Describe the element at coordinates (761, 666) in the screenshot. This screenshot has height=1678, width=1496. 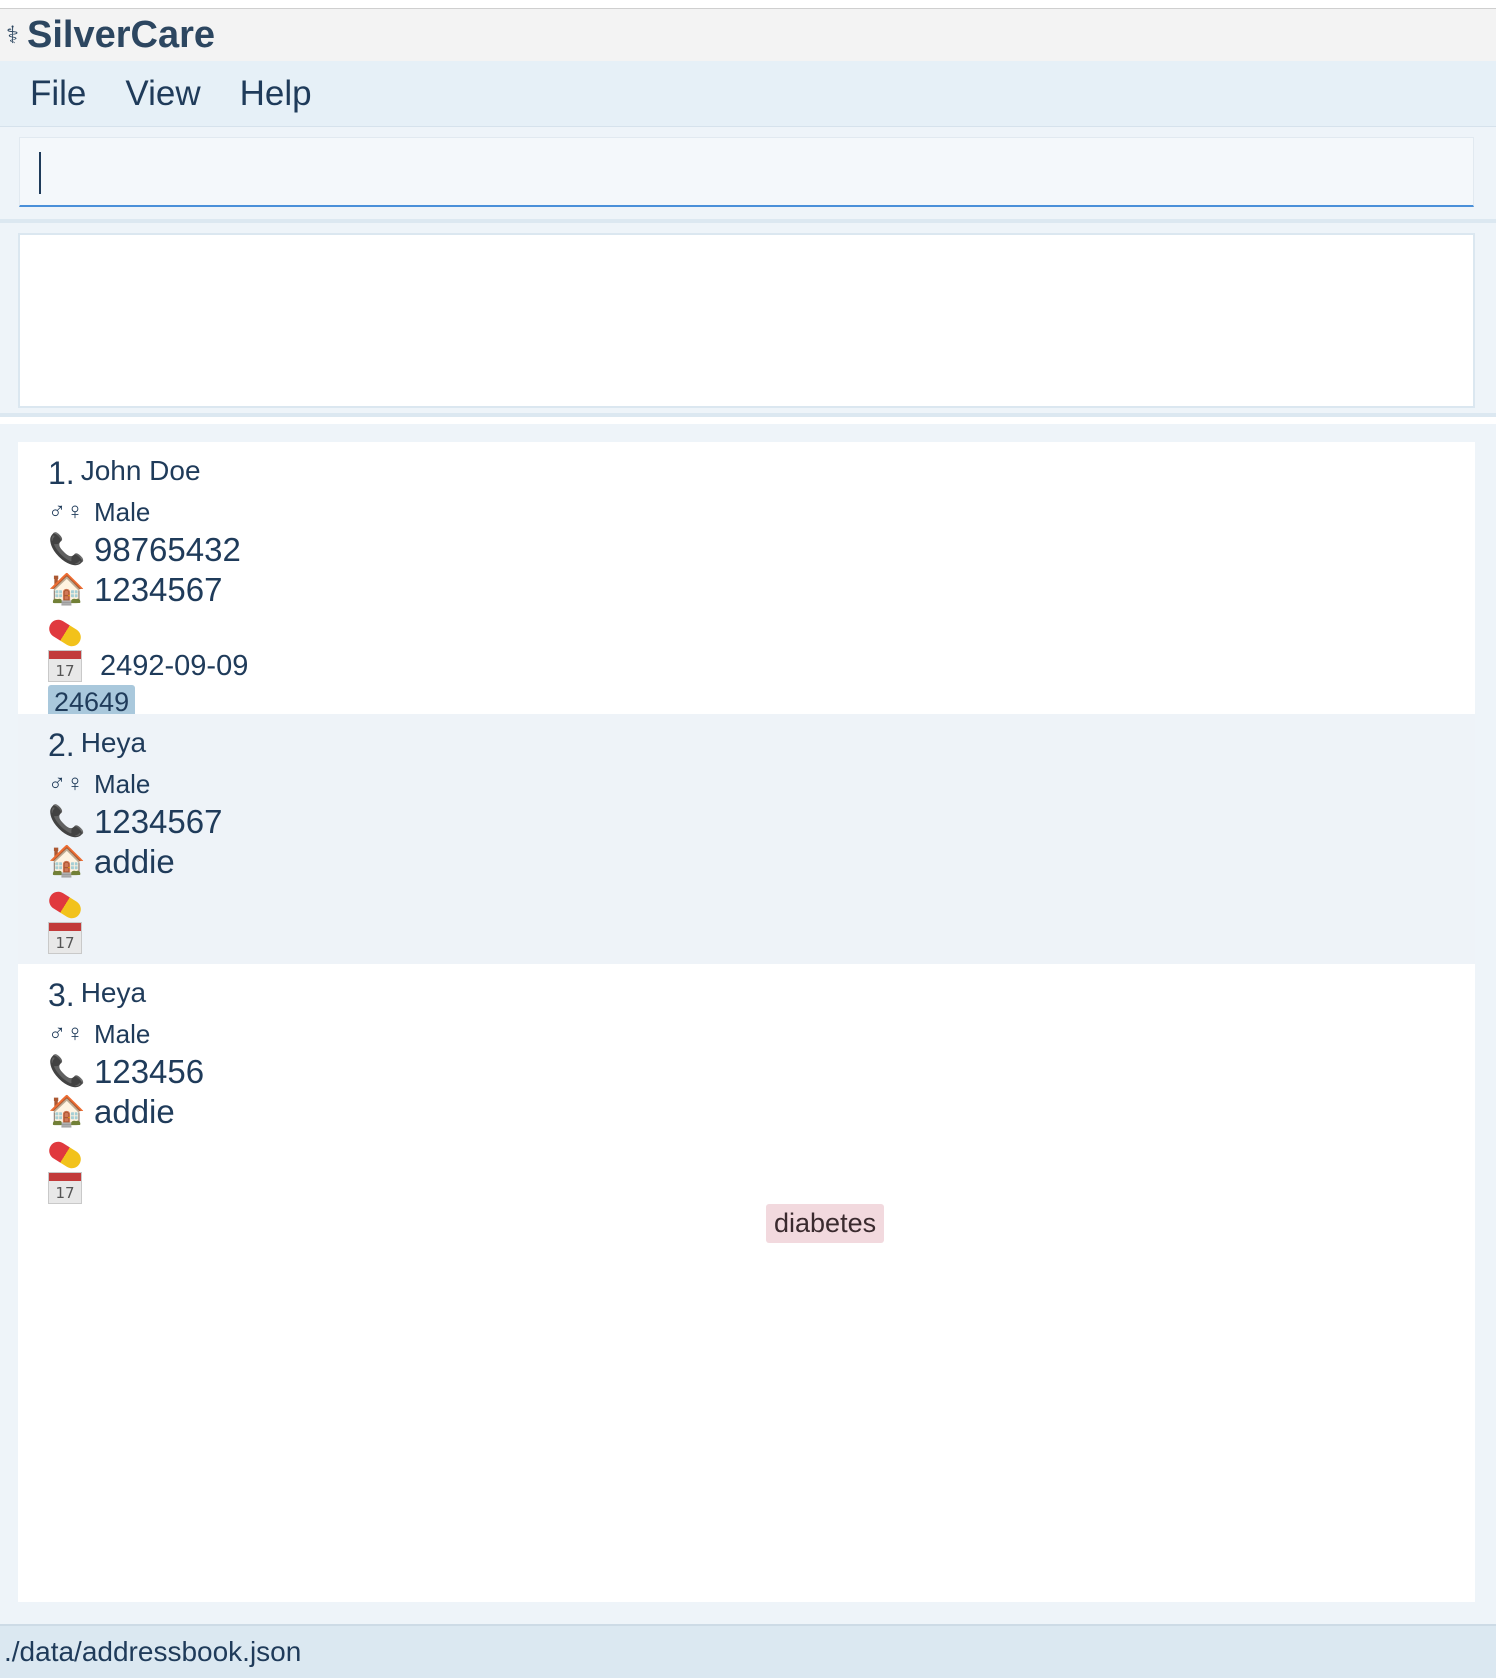
I see `date-row: 17 2492-09-09` at that location.